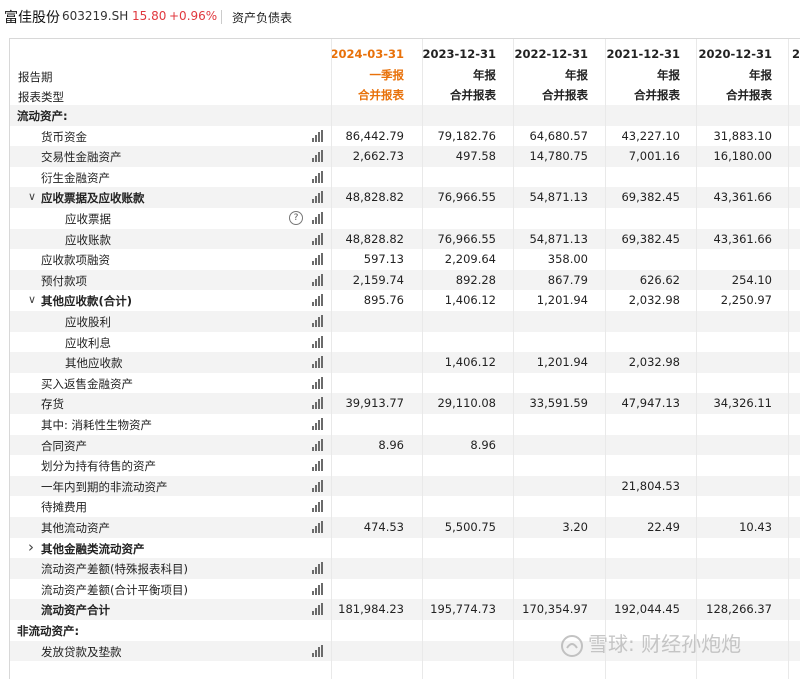  What do you see at coordinates (555, 609) in the screenshot?
I see `cell-value: 170,354.97` at bounding box center [555, 609].